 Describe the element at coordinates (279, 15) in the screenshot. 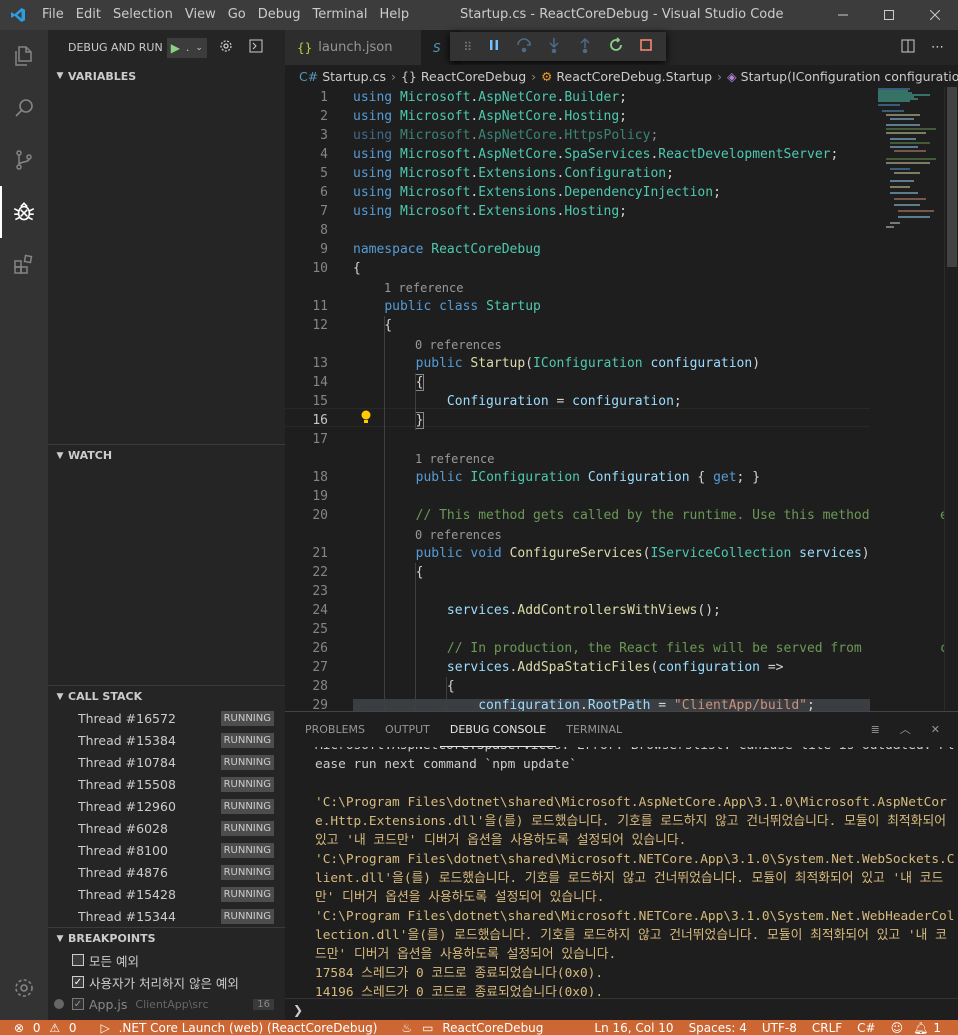

I see `menu-item-debug: Debug` at that location.